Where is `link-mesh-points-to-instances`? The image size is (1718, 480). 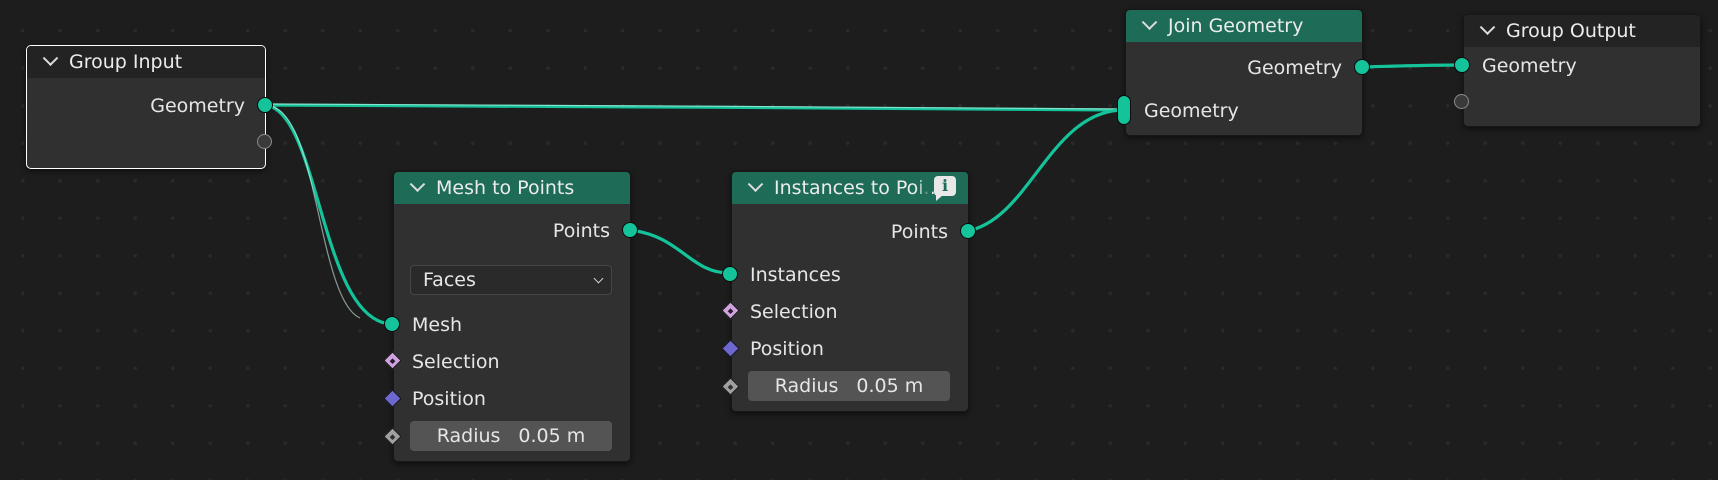 link-mesh-points-to-instances is located at coordinates (679, 251).